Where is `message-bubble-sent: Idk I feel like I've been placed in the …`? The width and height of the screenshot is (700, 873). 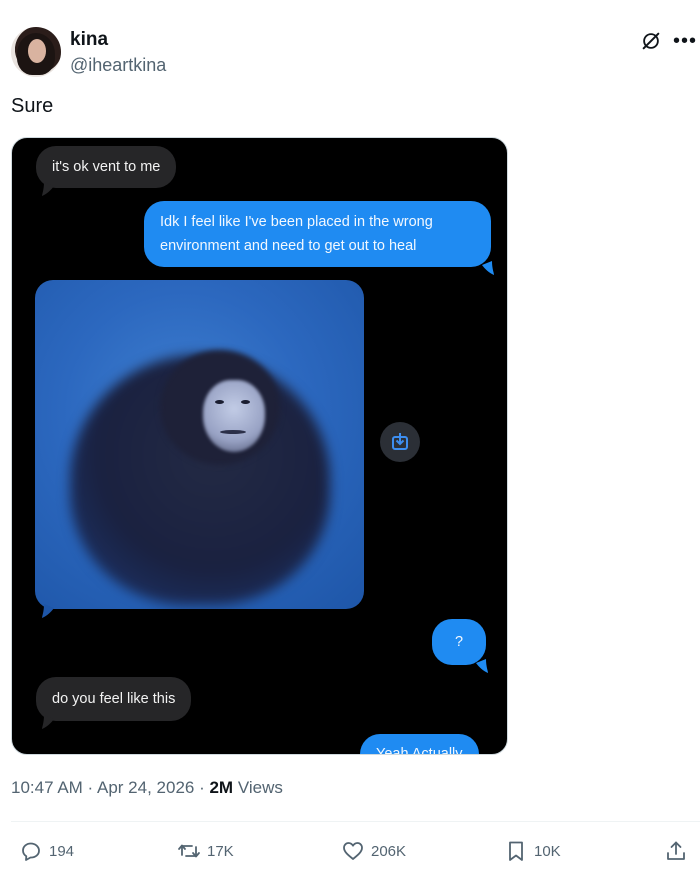 message-bubble-sent: Idk I feel like I've been placed in the … is located at coordinates (317, 234).